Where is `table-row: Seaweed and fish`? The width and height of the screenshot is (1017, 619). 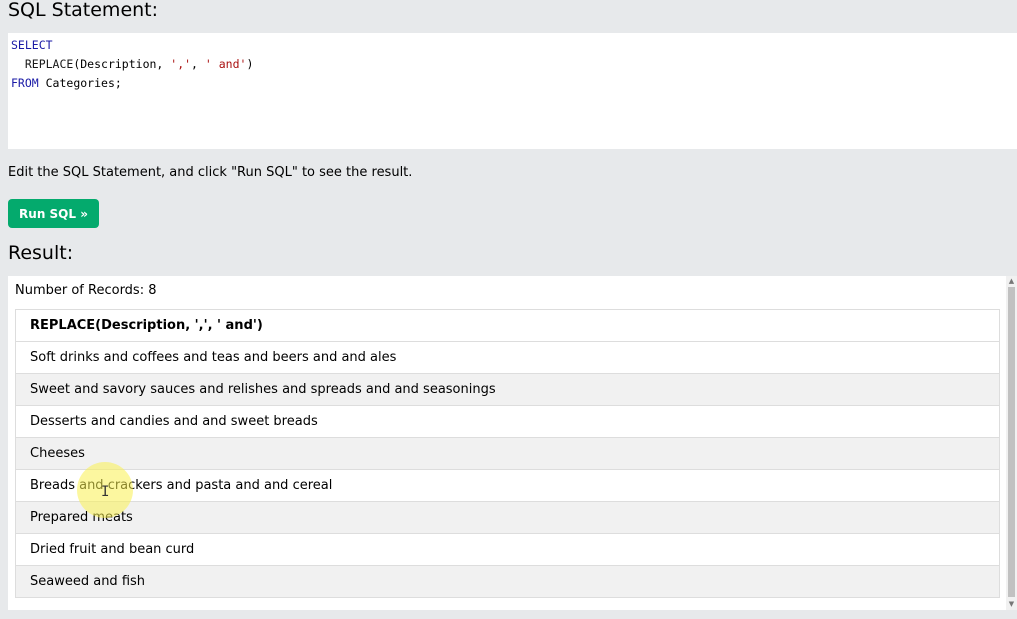
table-row: Seaweed and fish is located at coordinates (507, 581).